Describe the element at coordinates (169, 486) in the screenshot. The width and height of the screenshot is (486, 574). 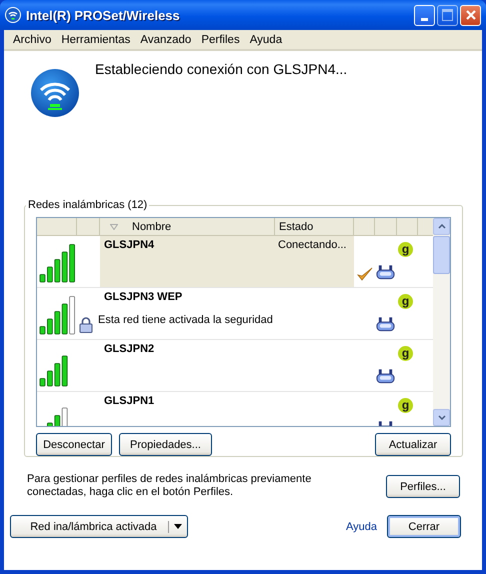
I see `profiles-hint: Para gestionar perfiles de redes inalámbricas previamente conectadas, haga clic en el botón Perfiles.` at that location.